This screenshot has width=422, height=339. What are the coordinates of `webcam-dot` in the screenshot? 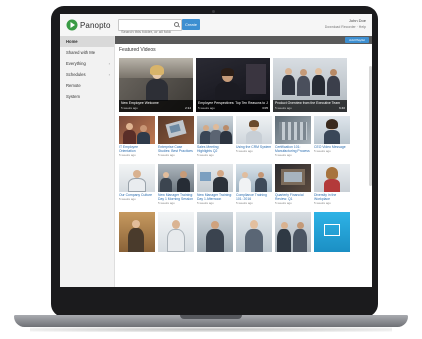 It's located at (213, 11).